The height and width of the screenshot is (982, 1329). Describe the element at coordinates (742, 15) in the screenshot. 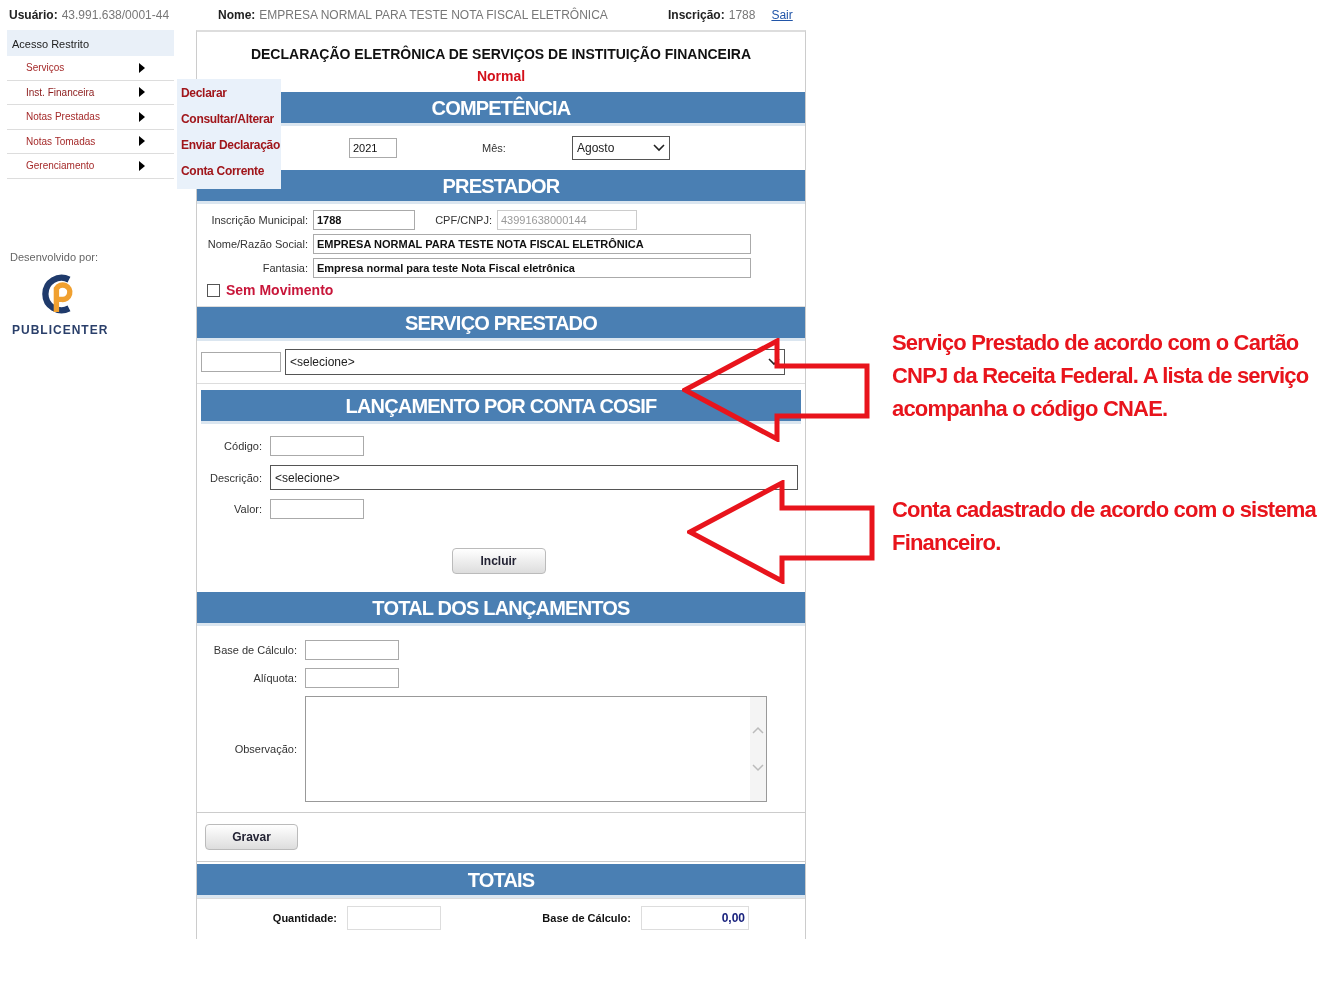

I see `registration-value: 1788` at that location.